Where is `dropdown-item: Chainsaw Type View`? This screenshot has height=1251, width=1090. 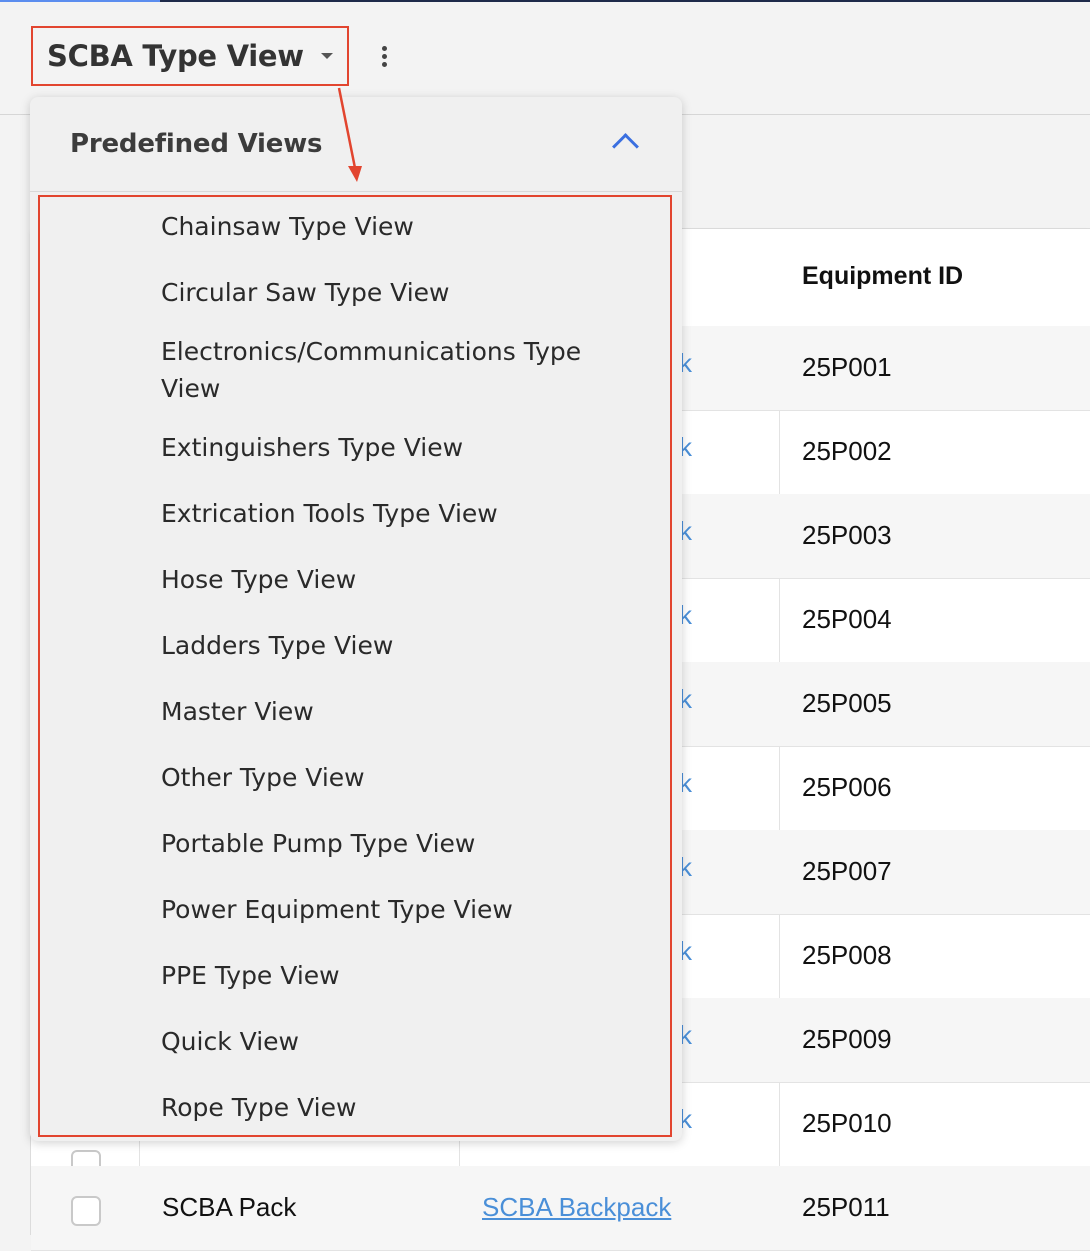
dropdown-item: Chainsaw Type View is located at coordinates (396, 226).